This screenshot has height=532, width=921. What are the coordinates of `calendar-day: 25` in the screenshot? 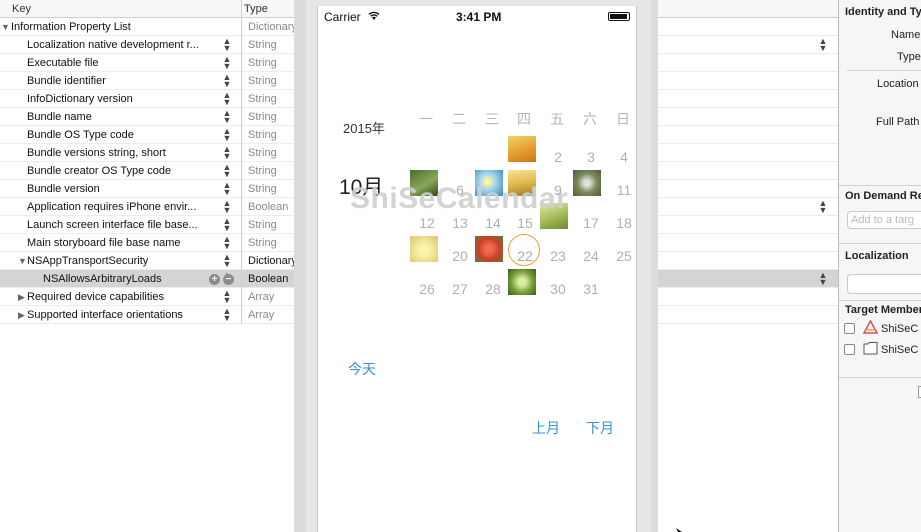 It's located at (624, 256).